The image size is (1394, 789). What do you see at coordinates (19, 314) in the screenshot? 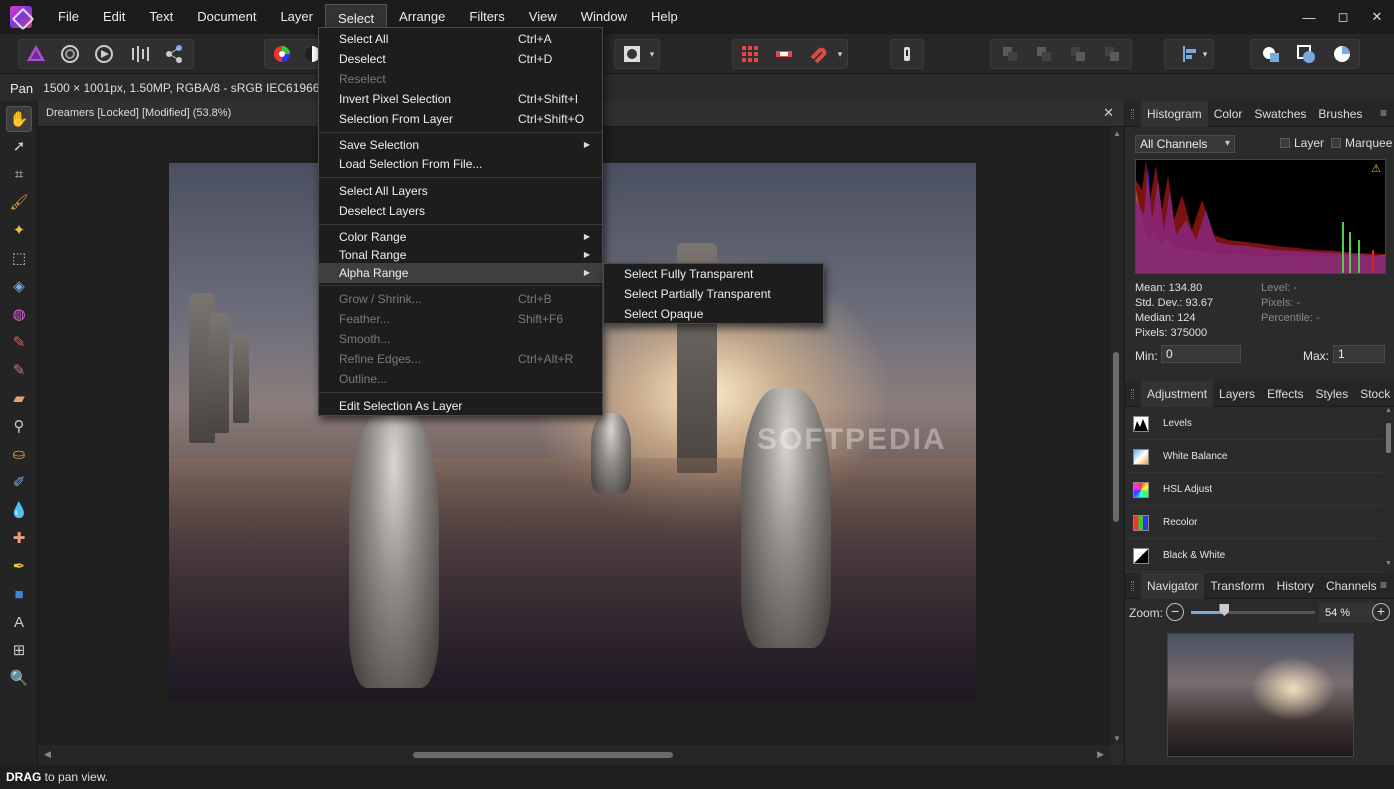
I see `gradient-tool-icon: ◍` at bounding box center [19, 314].